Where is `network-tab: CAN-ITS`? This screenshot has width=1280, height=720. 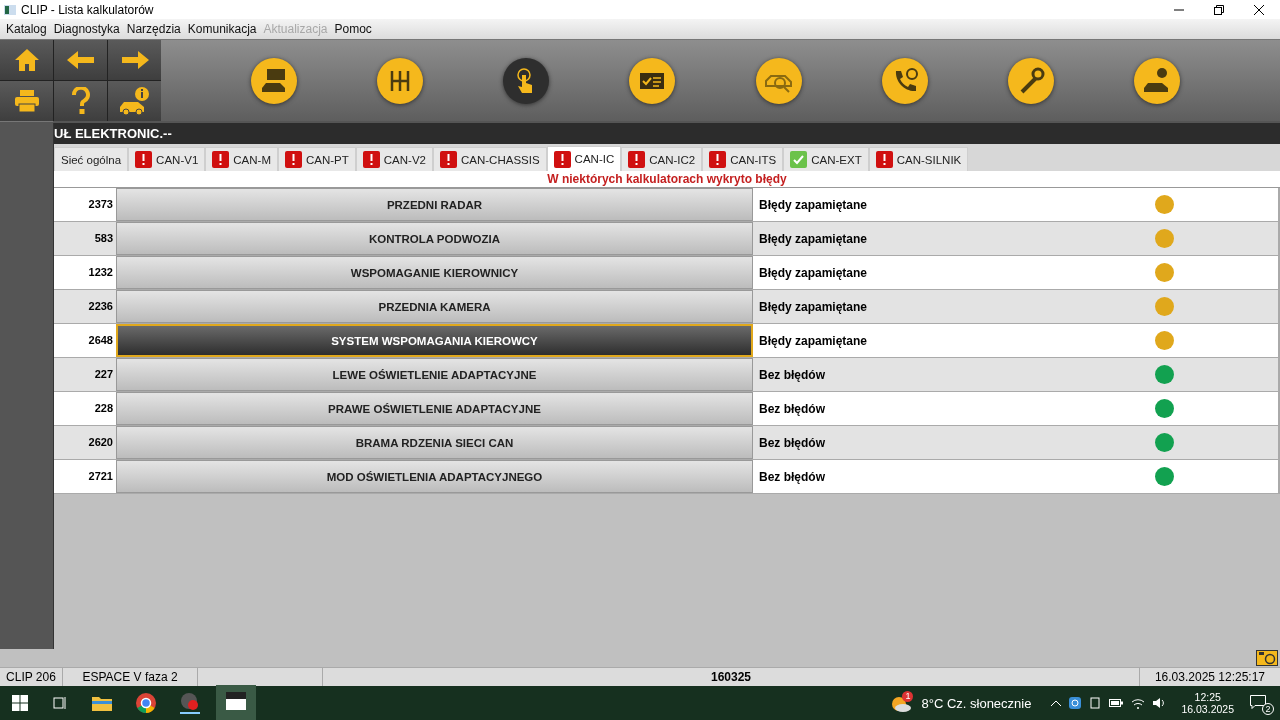
network-tab: CAN-ITS is located at coordinates (743, 159).